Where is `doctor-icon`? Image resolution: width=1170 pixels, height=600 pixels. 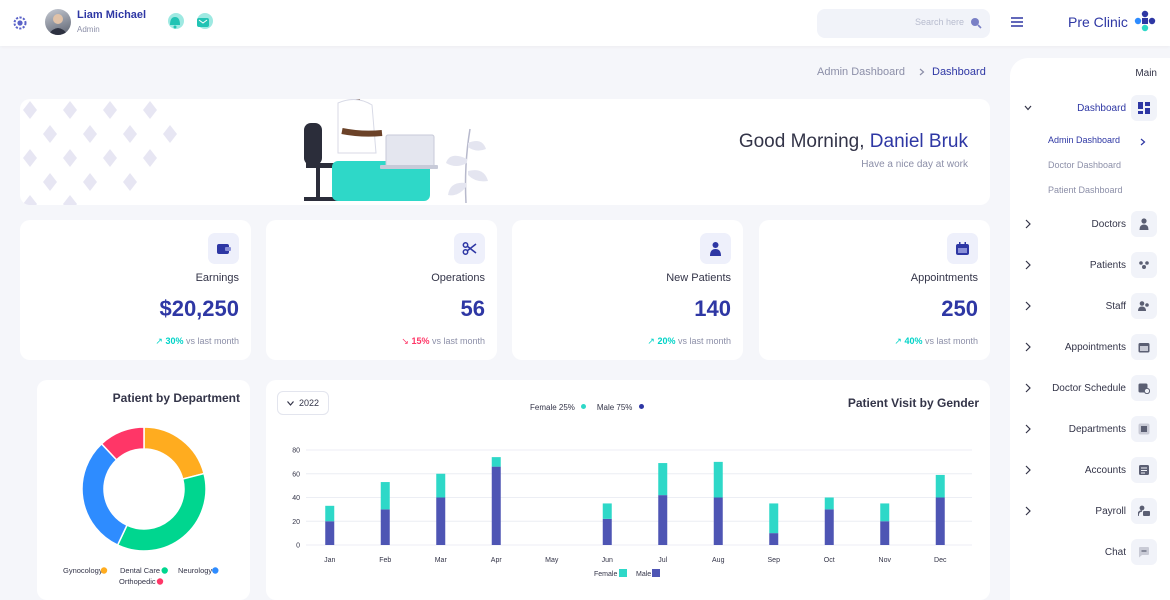
doctor-icon is located at coordinates (1144, 224).